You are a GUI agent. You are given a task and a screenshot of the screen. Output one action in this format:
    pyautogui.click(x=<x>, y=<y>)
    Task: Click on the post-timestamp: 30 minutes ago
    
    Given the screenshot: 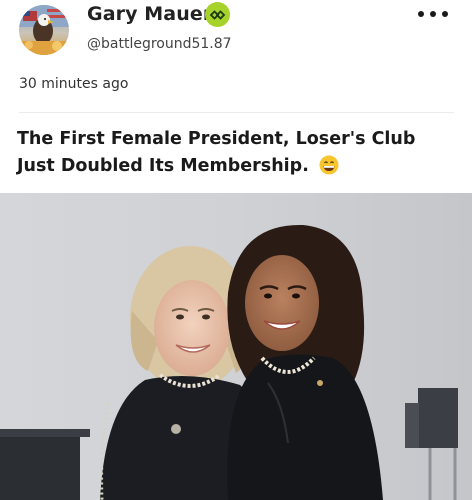 What is the action you would take?
    pyautogui.click(x=74, y=84)
    